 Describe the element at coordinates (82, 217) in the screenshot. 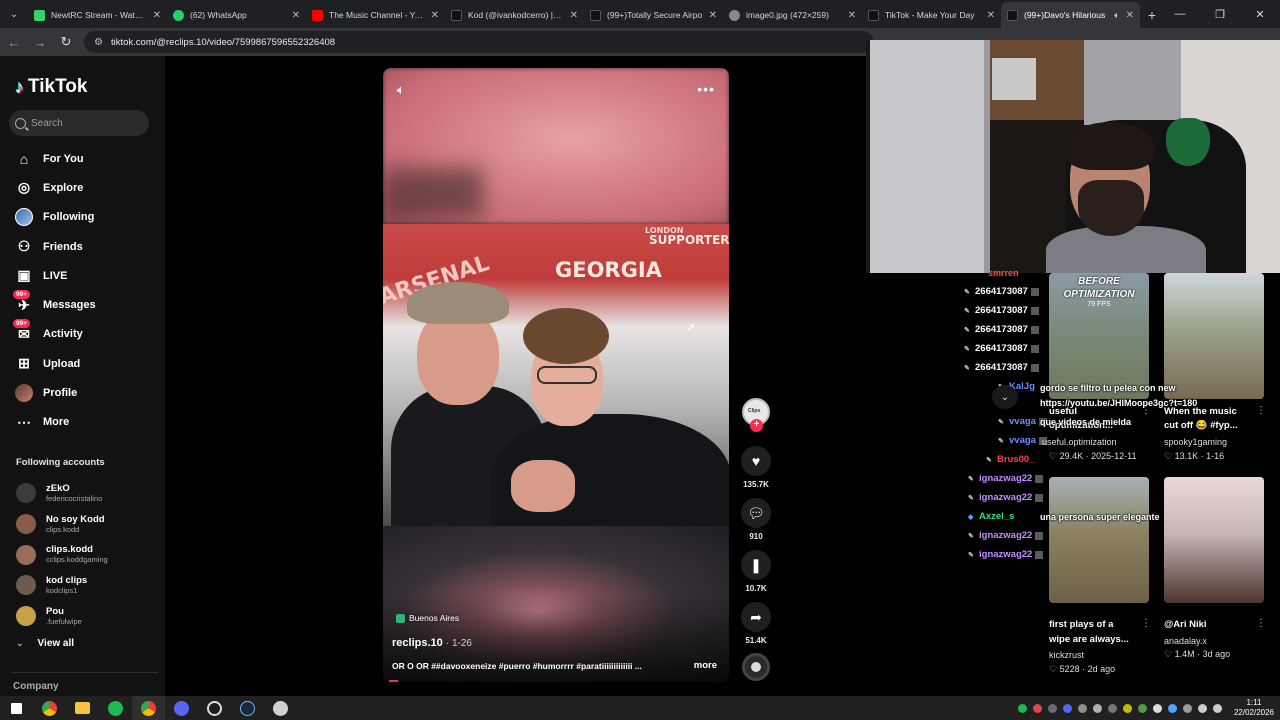

I see `nav-following: Following` at that location.